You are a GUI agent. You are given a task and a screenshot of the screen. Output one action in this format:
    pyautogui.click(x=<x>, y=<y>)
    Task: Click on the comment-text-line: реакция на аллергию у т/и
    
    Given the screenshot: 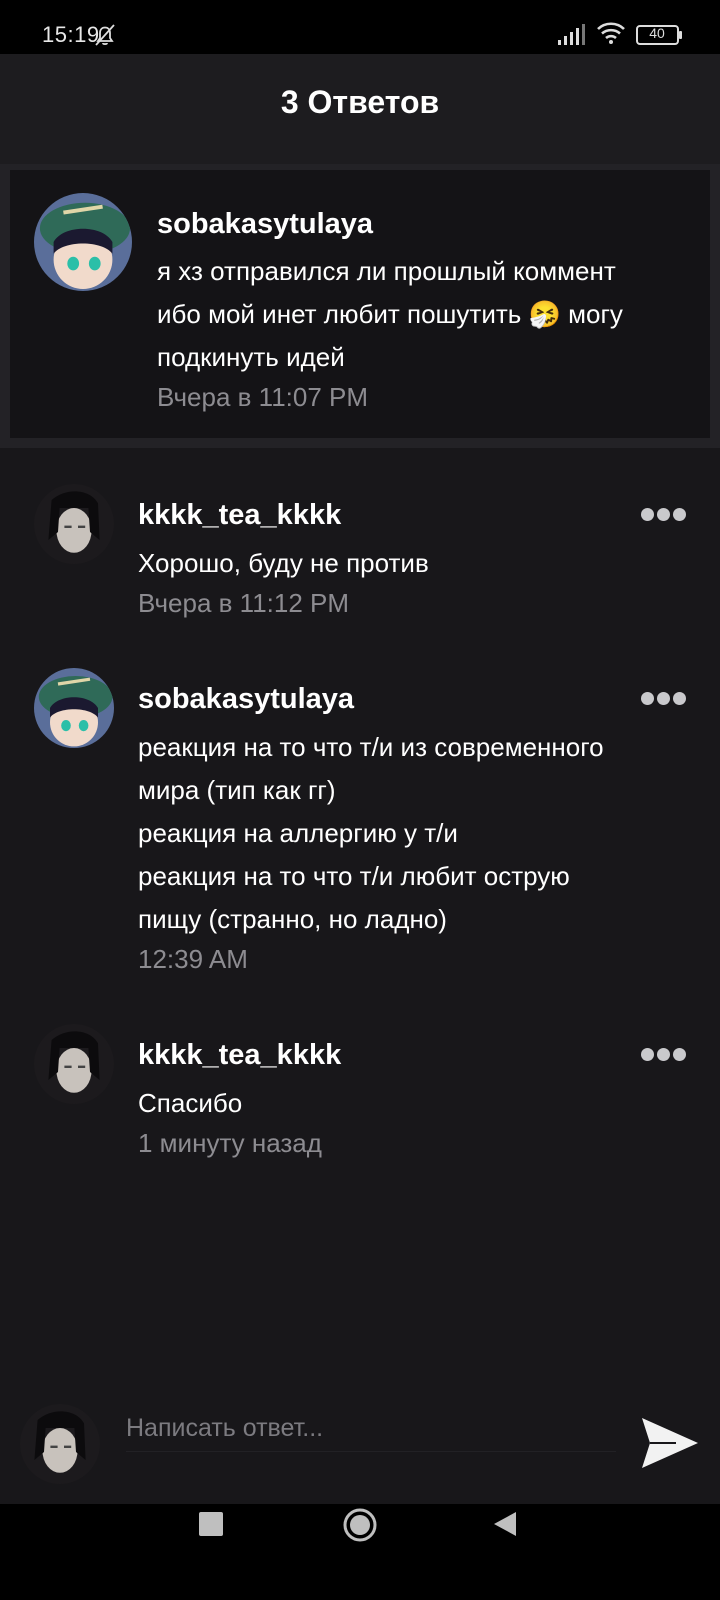 What is the action you would take?
    pyautogui.click(x=298, y=833)
    